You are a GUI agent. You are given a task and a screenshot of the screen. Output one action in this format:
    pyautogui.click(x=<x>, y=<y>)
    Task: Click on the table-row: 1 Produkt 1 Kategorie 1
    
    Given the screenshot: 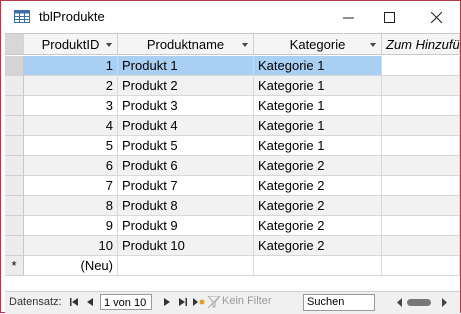 What is the action you would take?
    pyautogui.click(x=232, y=66)
    